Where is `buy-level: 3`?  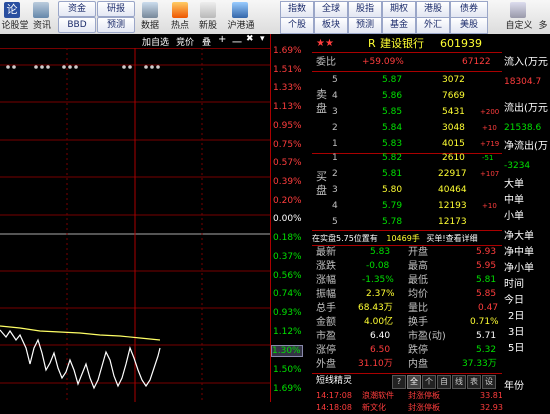
buy-level: 3 is located at coordinates (335, 190).